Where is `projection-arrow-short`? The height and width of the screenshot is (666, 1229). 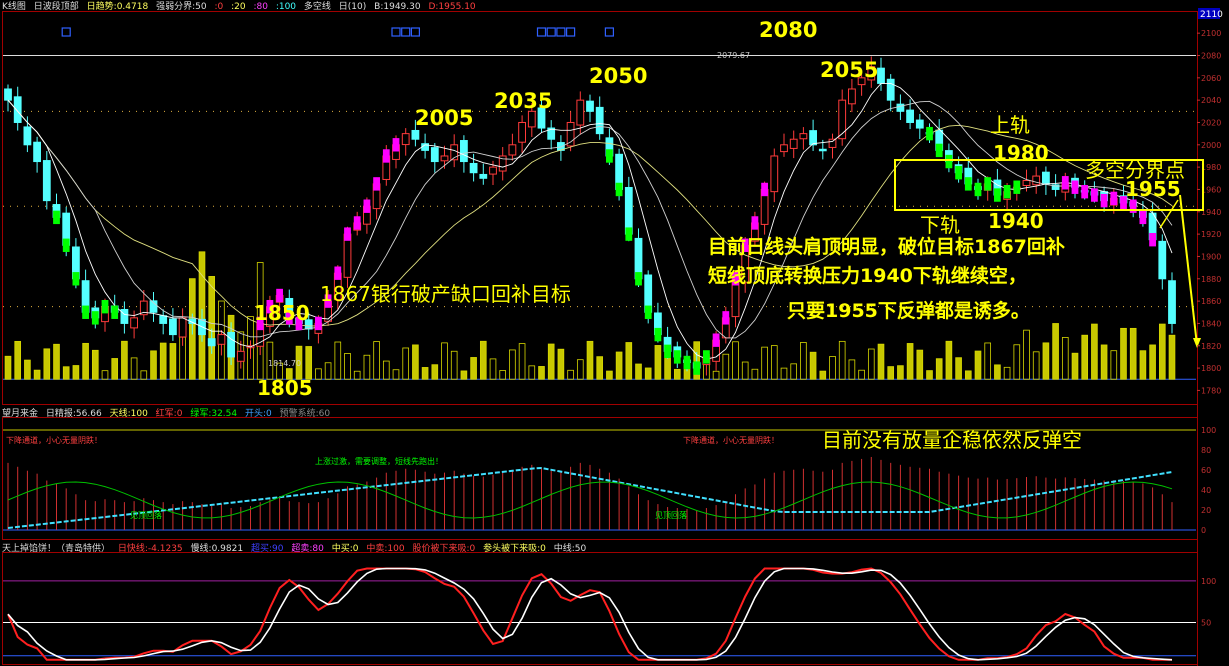
projection-arrow-short is located at coordinates (1169, 214).